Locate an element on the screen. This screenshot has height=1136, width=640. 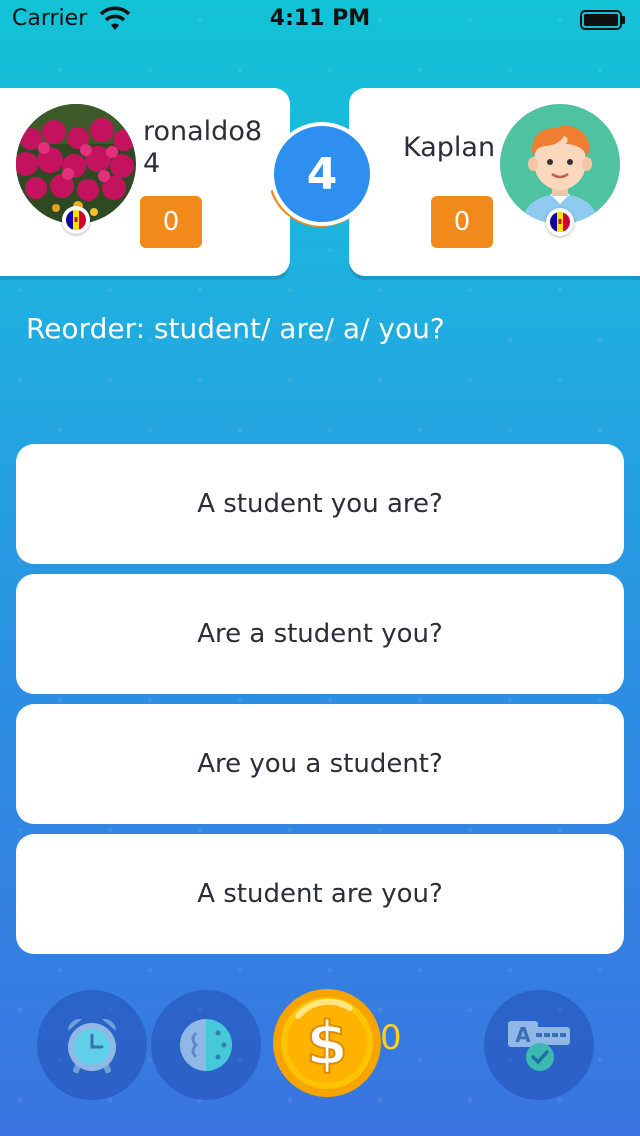
round-indicator: 4 is located at coordinates (322, 180).